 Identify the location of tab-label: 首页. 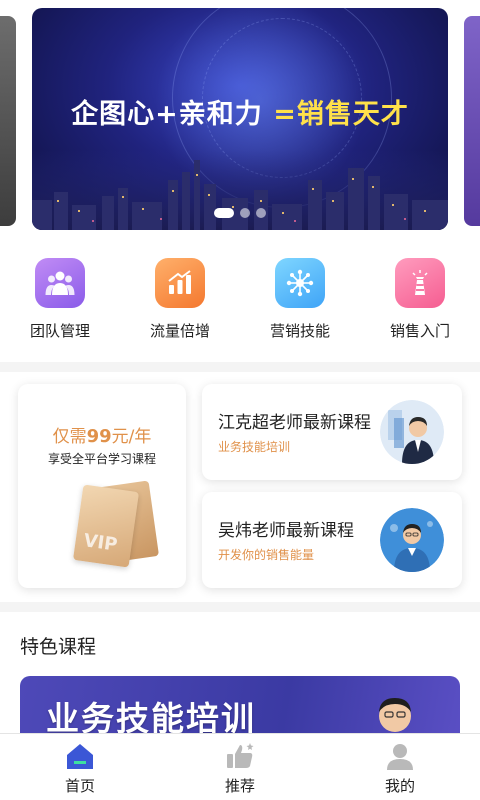
(79, 786).